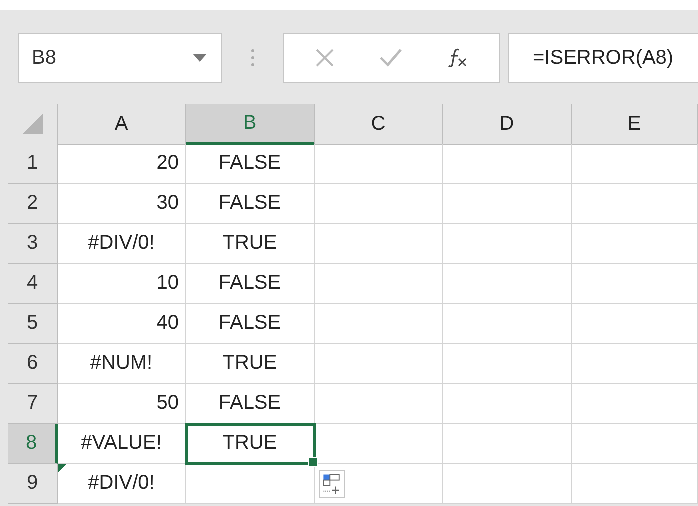  What do you see at coordinates (391, 58) in the screenshot?
I see `checkmark-icon` at bounding box center [391, 58].